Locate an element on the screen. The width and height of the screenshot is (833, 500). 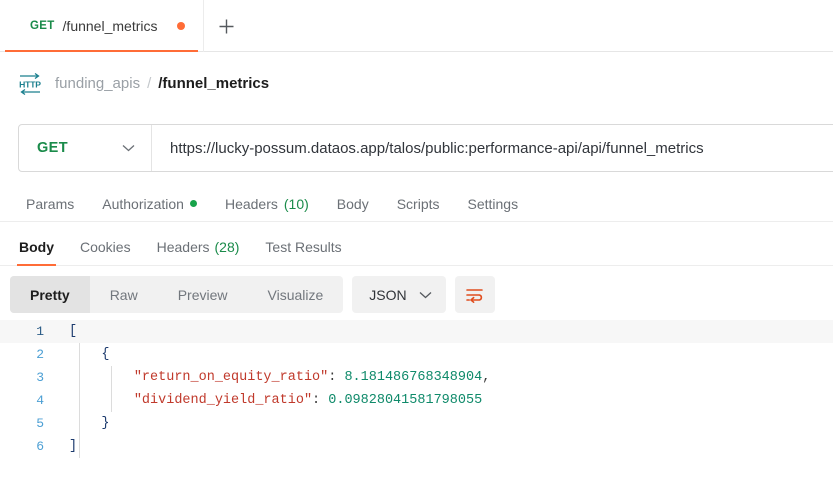
response-tab-headers-count: (28) is located at coordinates (227, 246).